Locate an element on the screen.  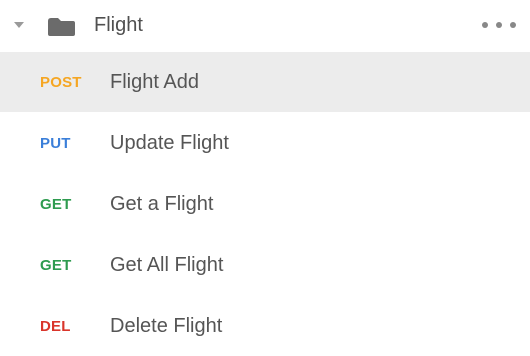
request-name: Get a Flight is located at coordinates (162, 203).